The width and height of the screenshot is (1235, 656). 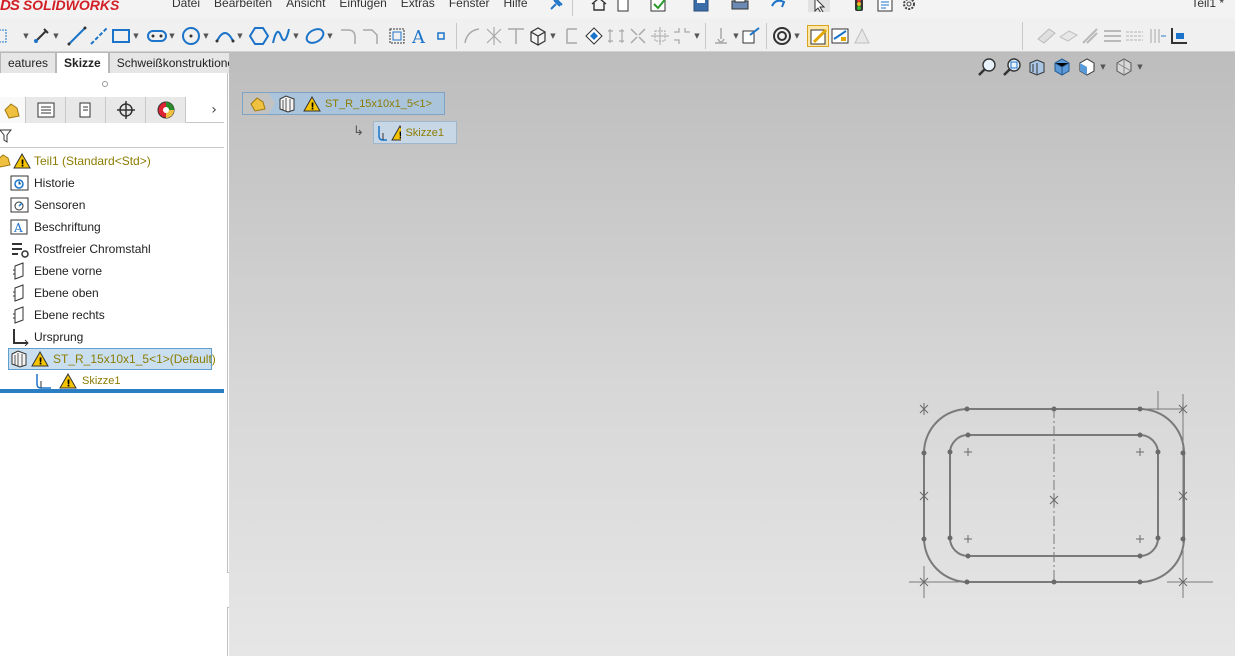 I want to click on chamfer-icon, so click(x=371, y=36).